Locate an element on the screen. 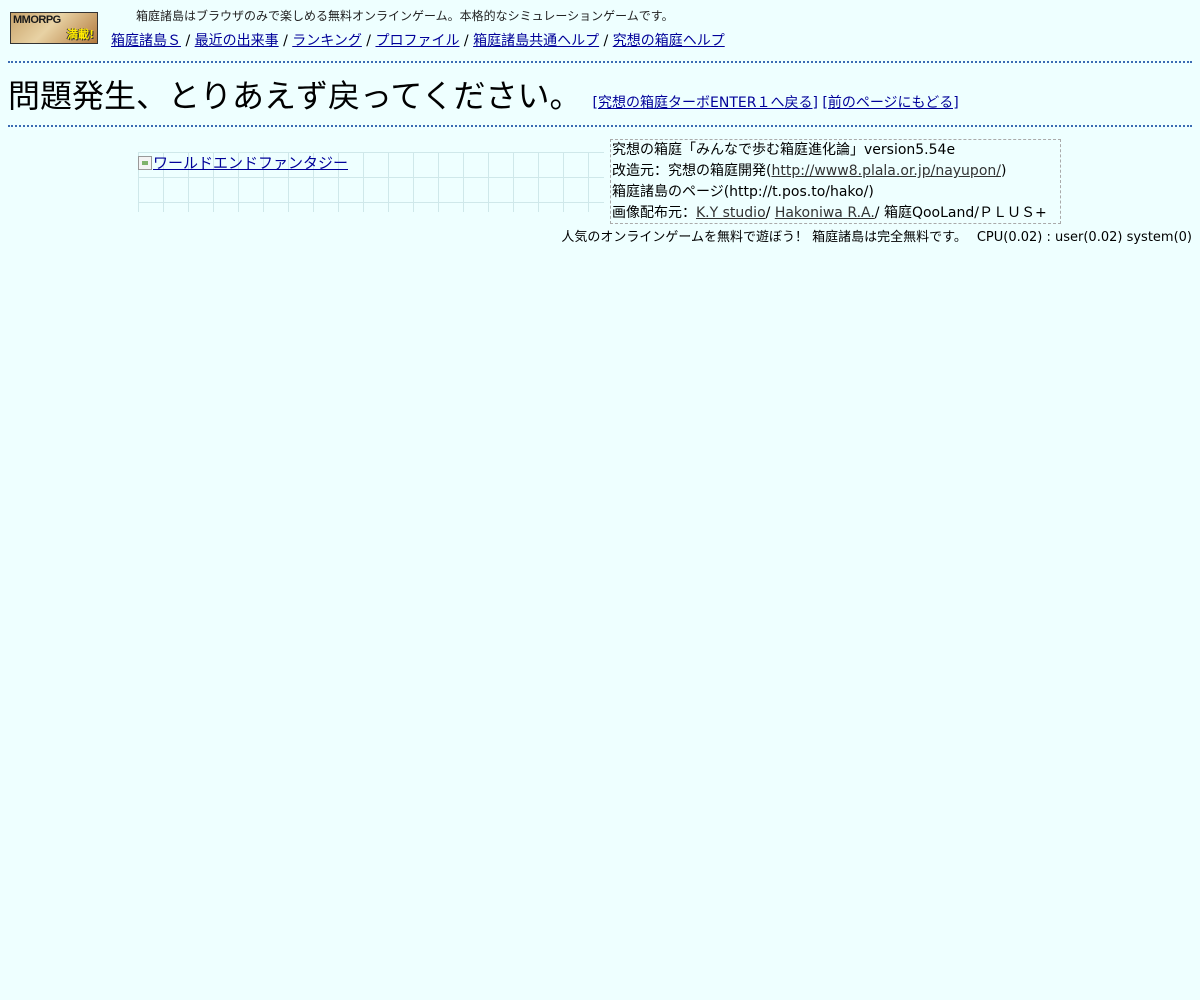 This screenshot has width=1200, height=1000. credits-image-rest: / 箱庭QooLand/ＰＬＵＳ+ is located at coordinates (960, 213).